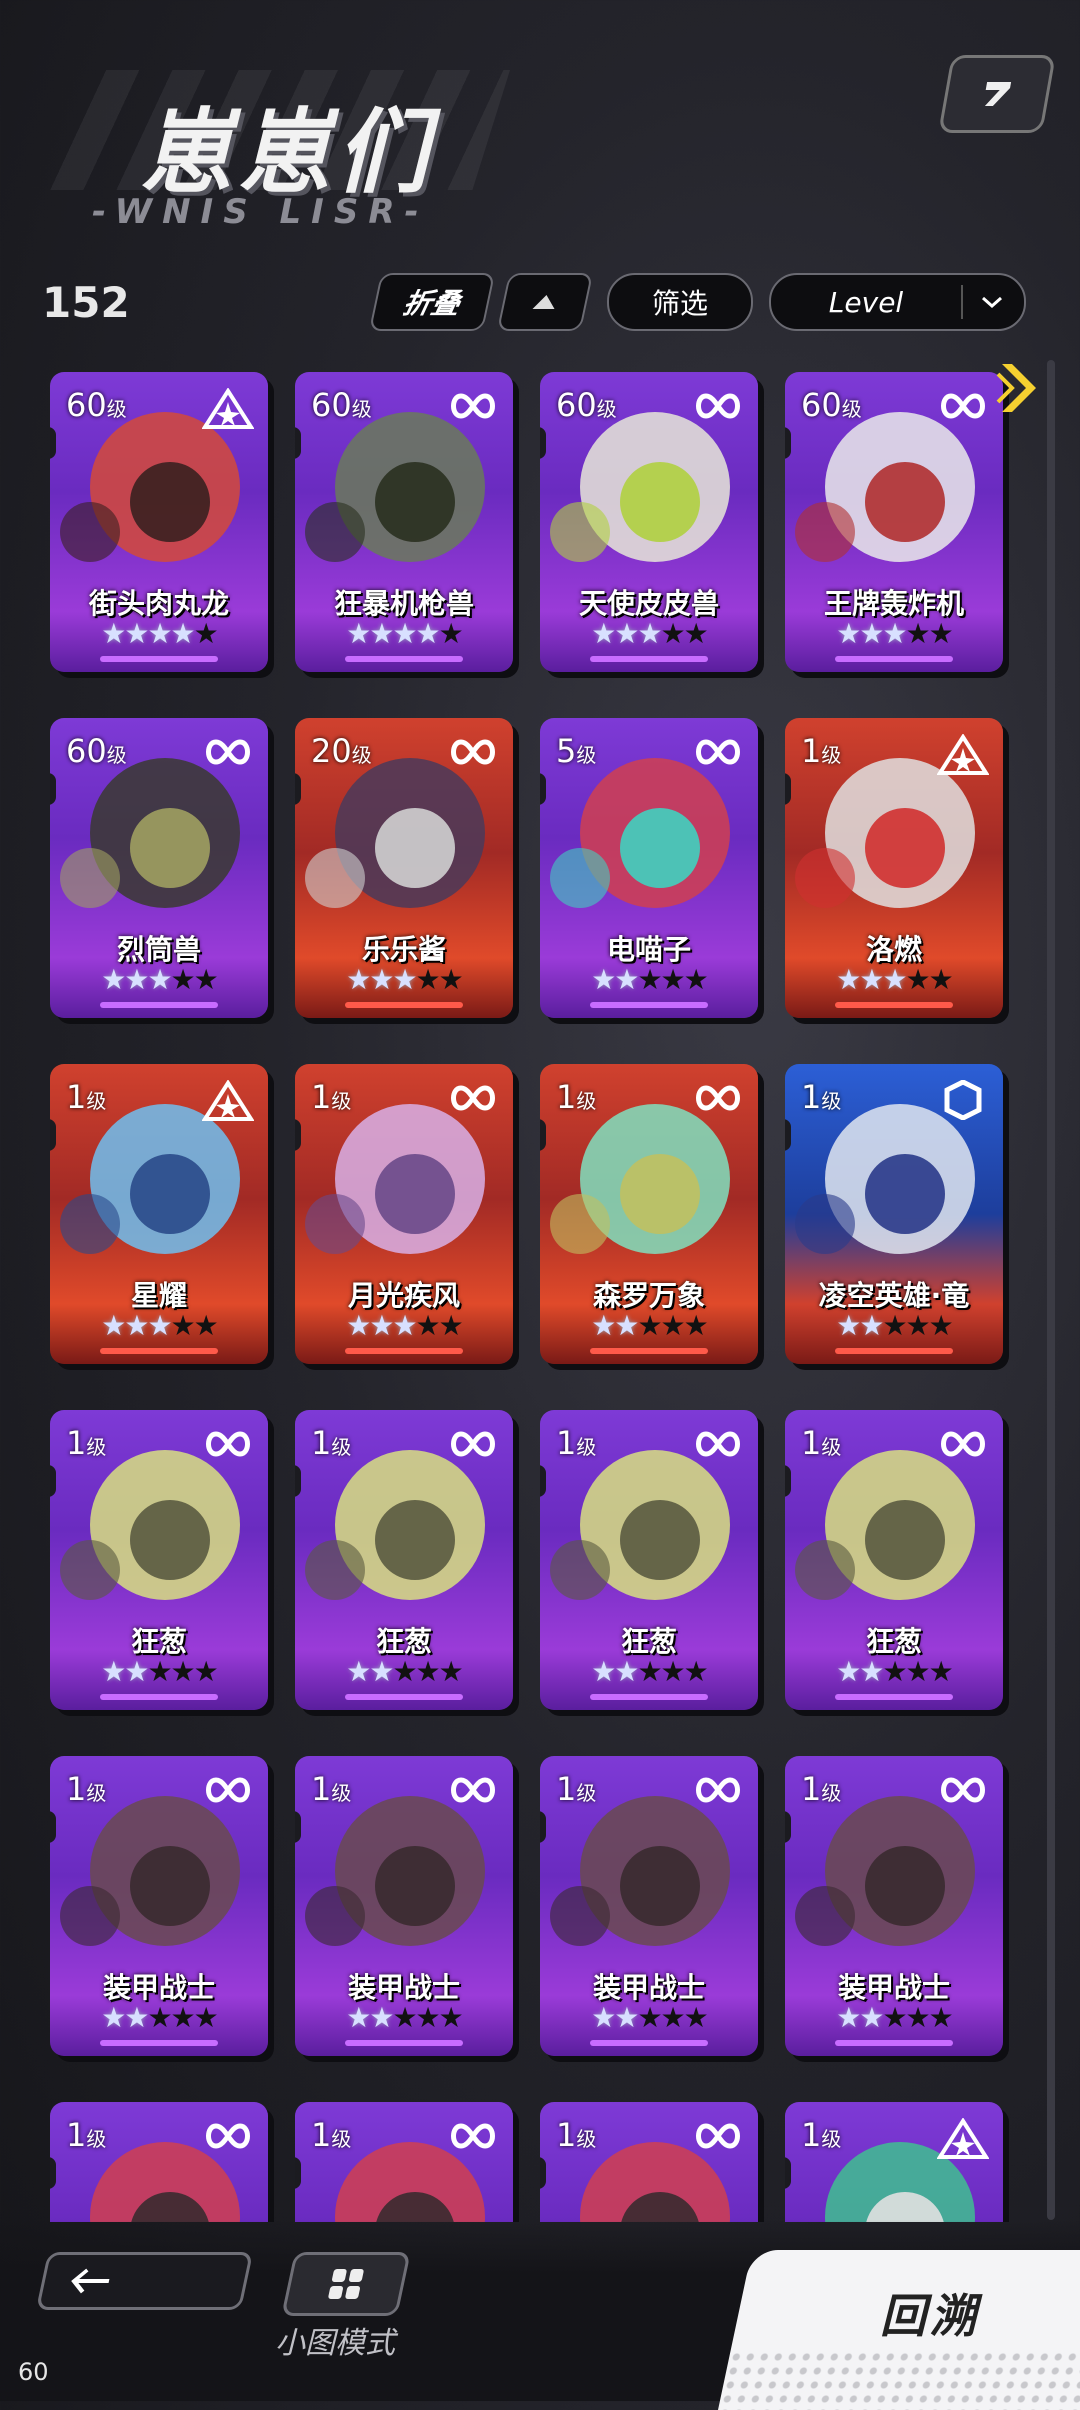 This screenshot has height=2410, width=1080. What do you see at coordinates (894, 522) in the screenshot?
I see `zai-card: 60级 王牌轰炸机 ★★★★★` at bounding box center [894, 522].